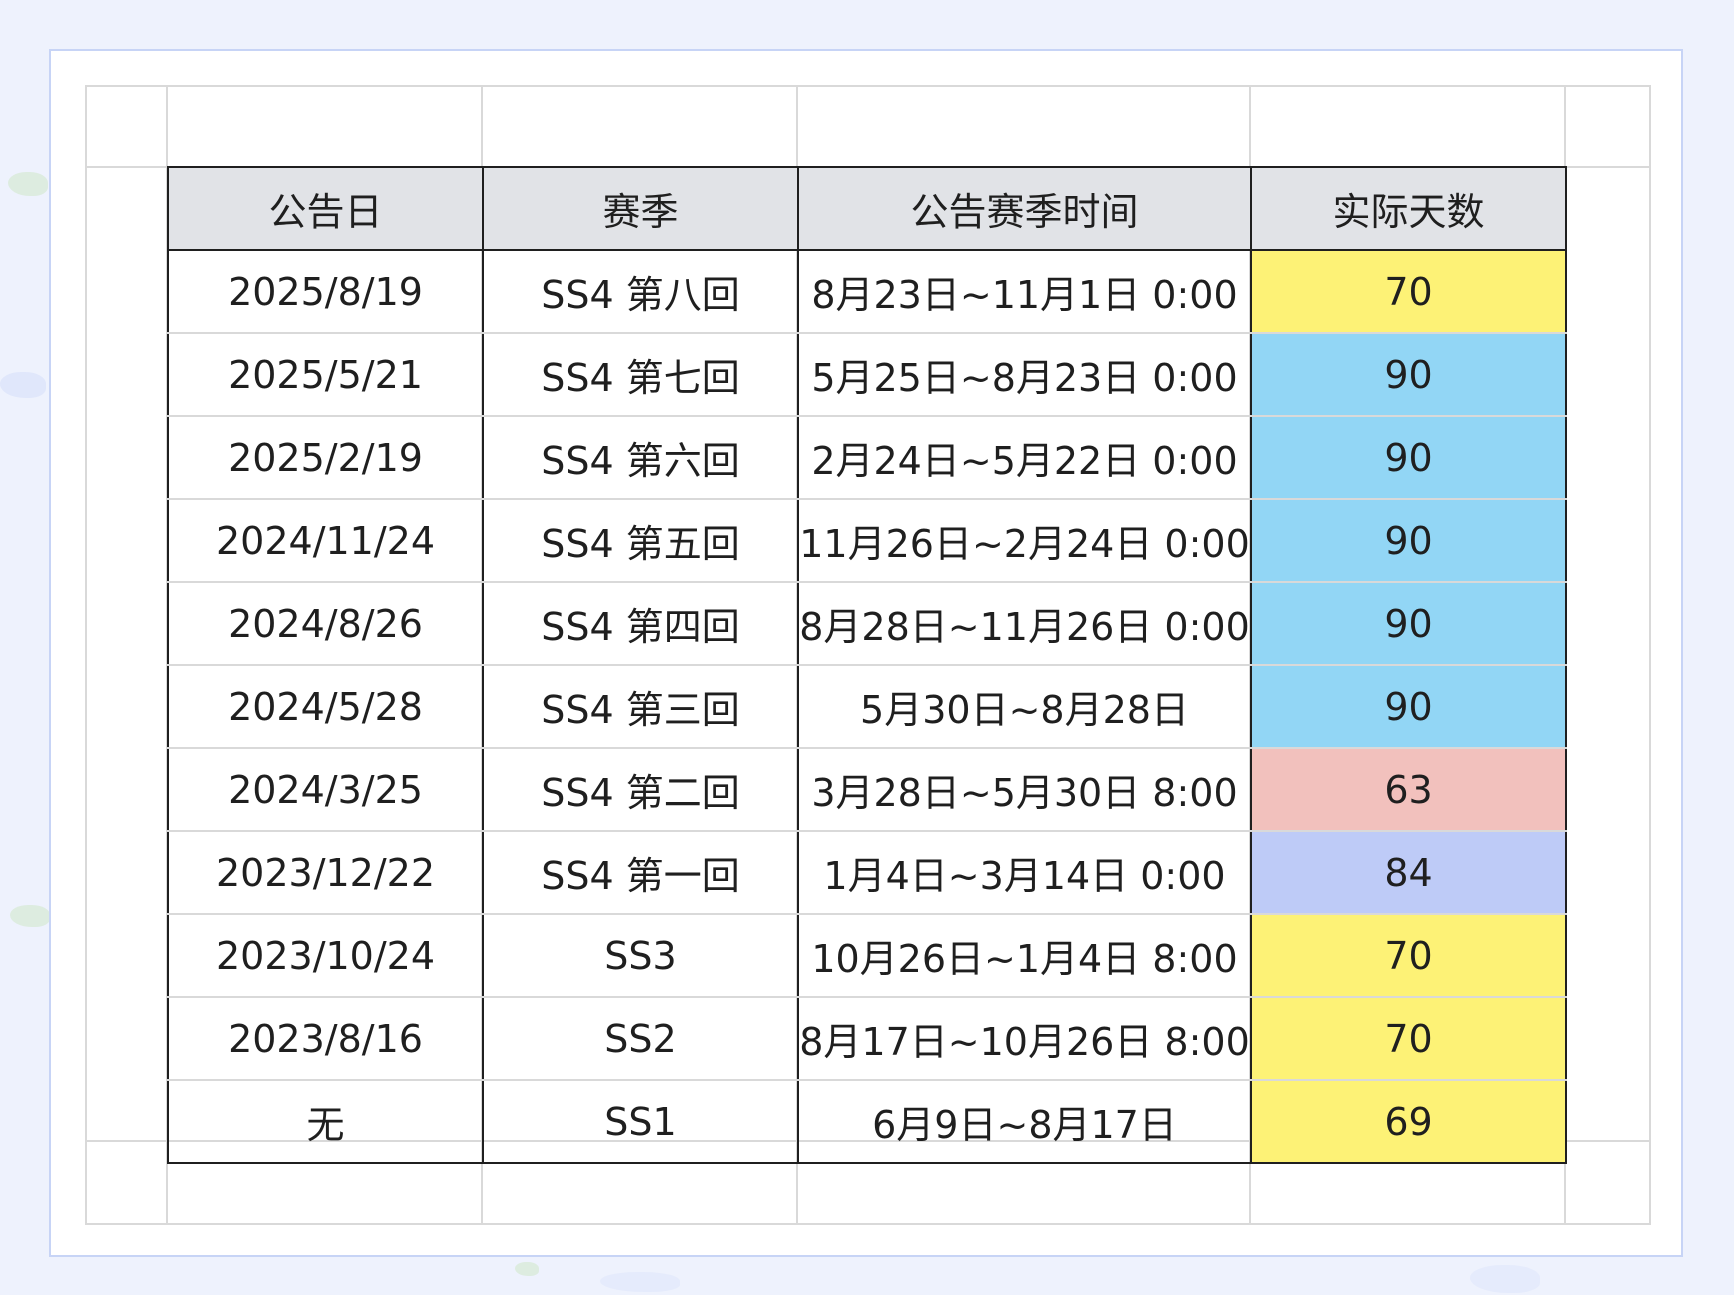 The height and width of the screenshot is (1295, 1734). Describe the element at coordinates (640, 955) in the screenshot. I see `cell-season: SS3` at that location.